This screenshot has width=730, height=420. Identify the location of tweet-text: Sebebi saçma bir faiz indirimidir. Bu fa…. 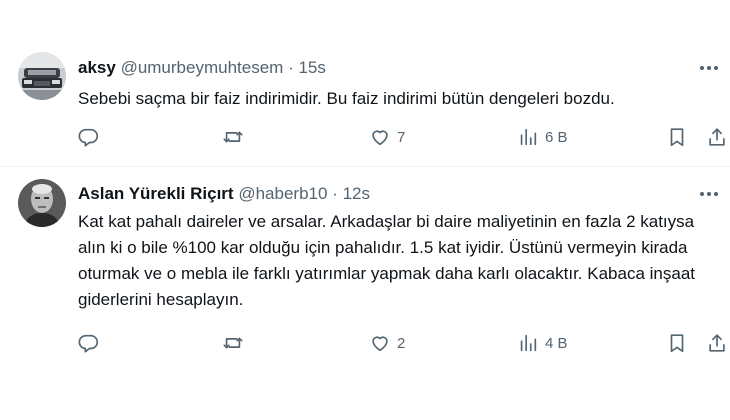
(346, 98).